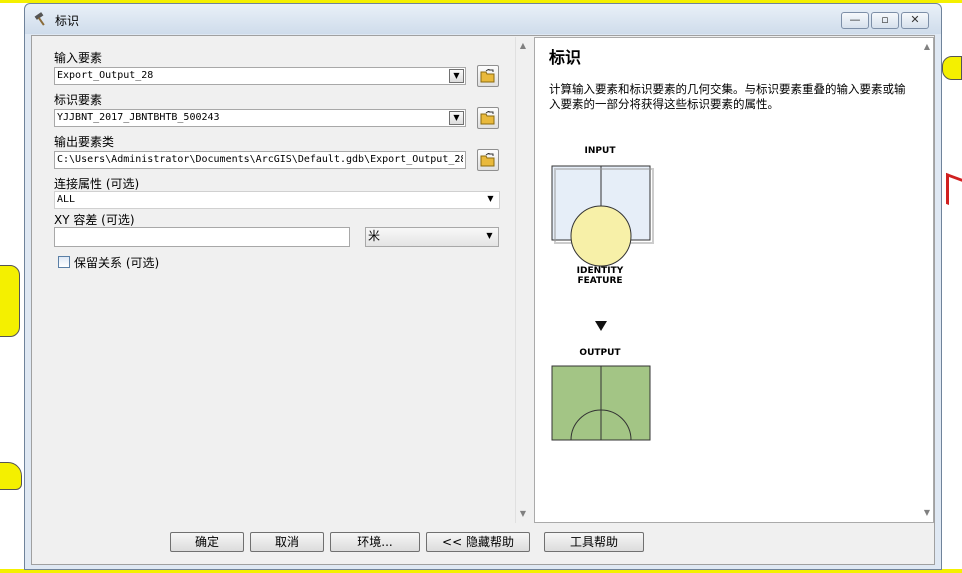 The image size is (962, 573). Describe the element at coordinates (84, 142) in the screenshot. I see `output-class-label: 输出要素类` at that location.